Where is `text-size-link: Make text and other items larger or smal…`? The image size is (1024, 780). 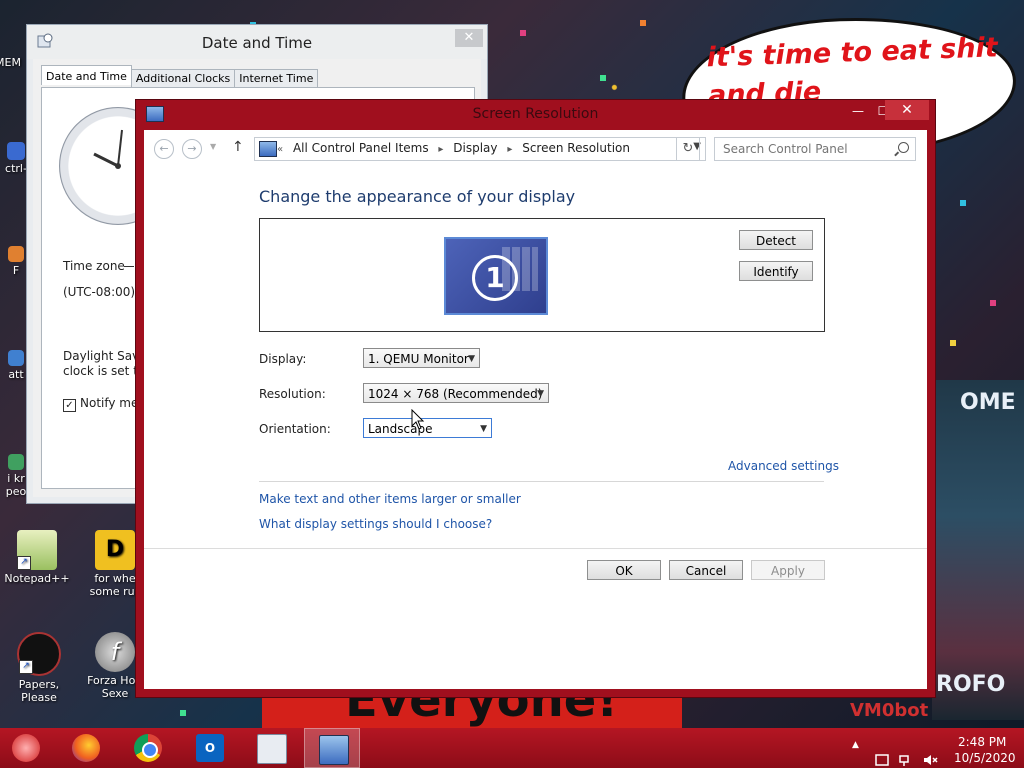
text-size-link: Make text and other items larger or smal… is located at coordinates (390, 499).